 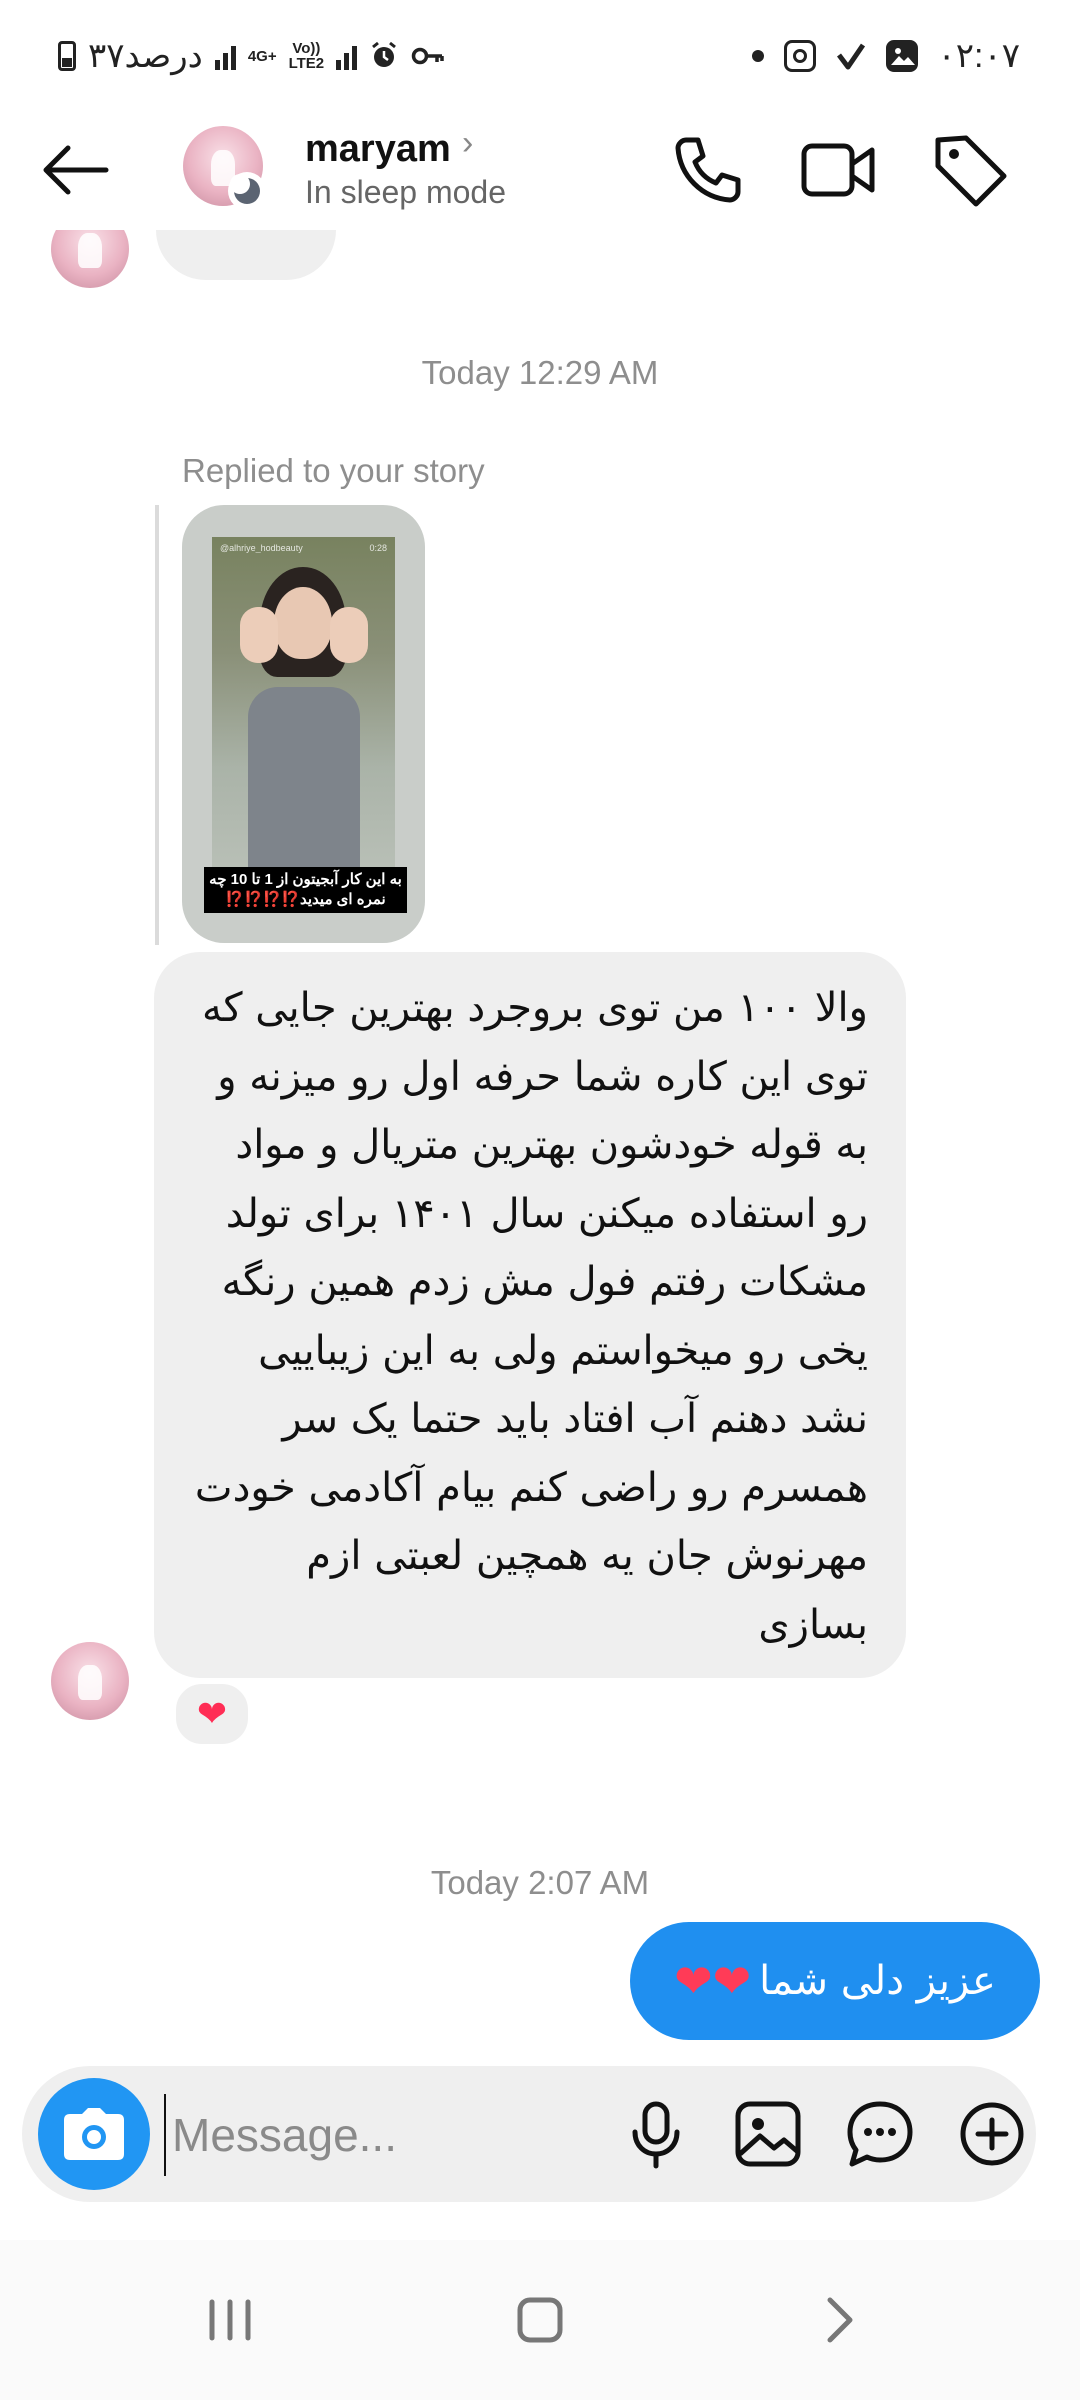 I want to click on timestamp: Today 2:07 AM, so click(x=540, y=1882).